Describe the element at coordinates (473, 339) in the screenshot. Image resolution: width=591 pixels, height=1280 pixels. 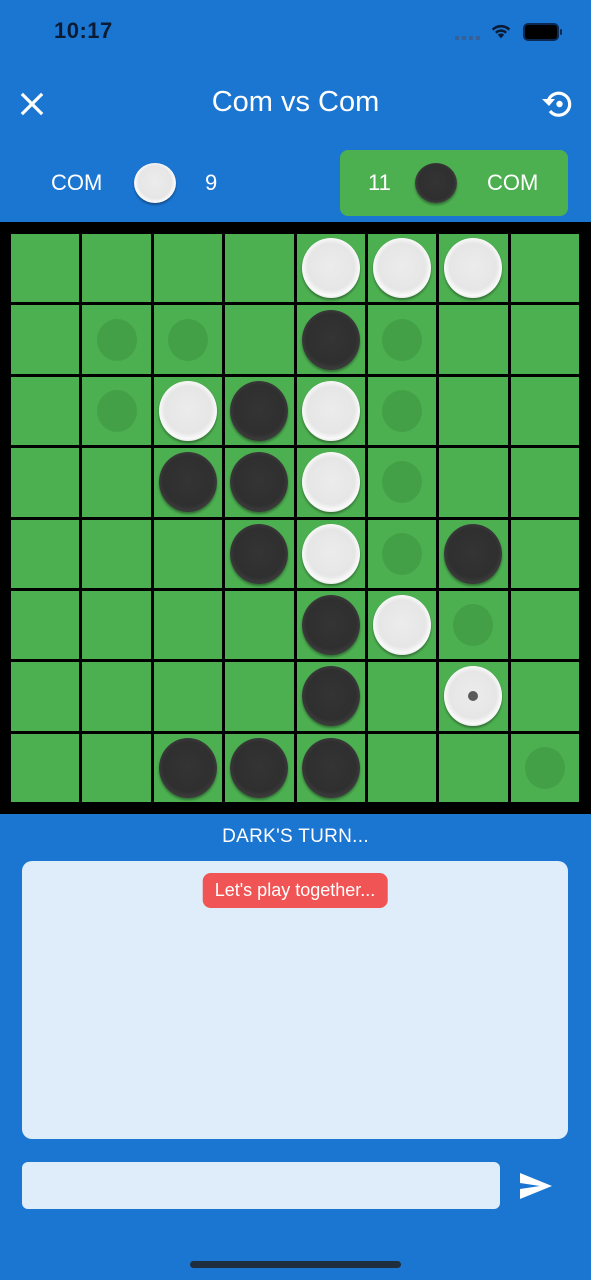
I see `board-cell-r1-c6` at that location.